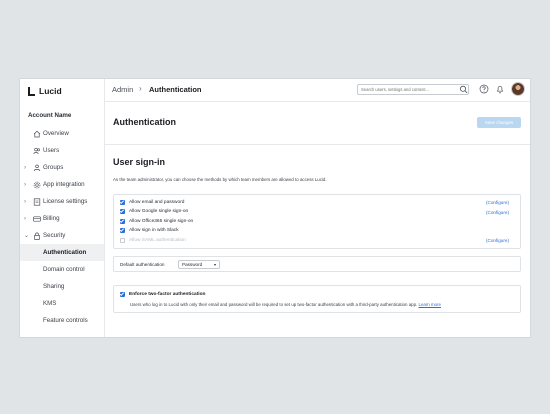 This screenshot has width=550, height=414. I want to click on help-icon, so click(484, 89).